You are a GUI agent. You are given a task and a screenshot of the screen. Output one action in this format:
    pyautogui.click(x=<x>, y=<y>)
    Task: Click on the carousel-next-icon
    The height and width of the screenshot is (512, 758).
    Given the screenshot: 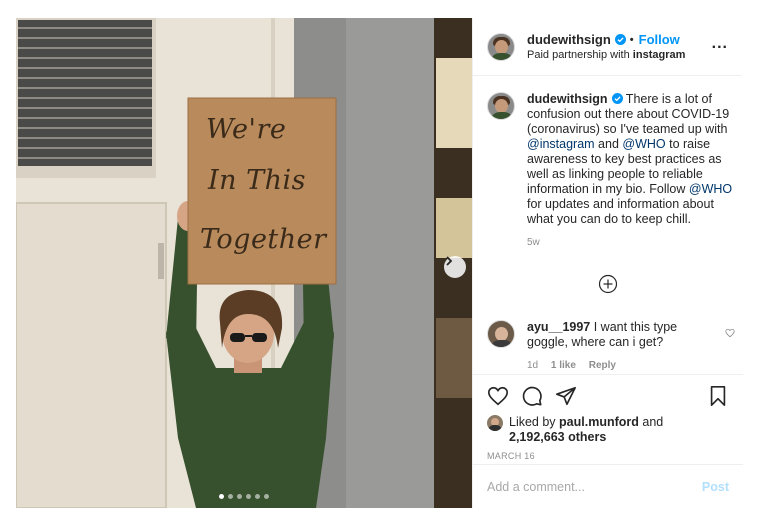 What is the action you would take?
    pyautogui.click(x=449, y=261)
    